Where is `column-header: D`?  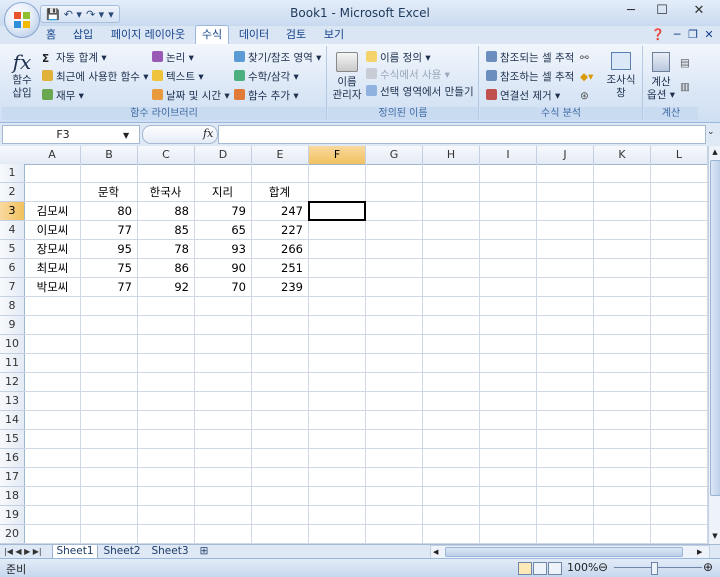
column-header: D is located at coordinates (223, 155).